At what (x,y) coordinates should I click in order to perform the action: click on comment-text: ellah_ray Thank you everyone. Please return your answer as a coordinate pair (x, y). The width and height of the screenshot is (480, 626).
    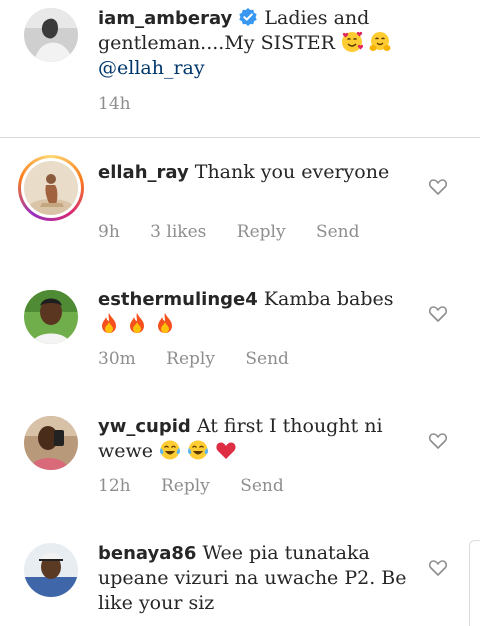
    Looking at the image, I should click on (258, 172).